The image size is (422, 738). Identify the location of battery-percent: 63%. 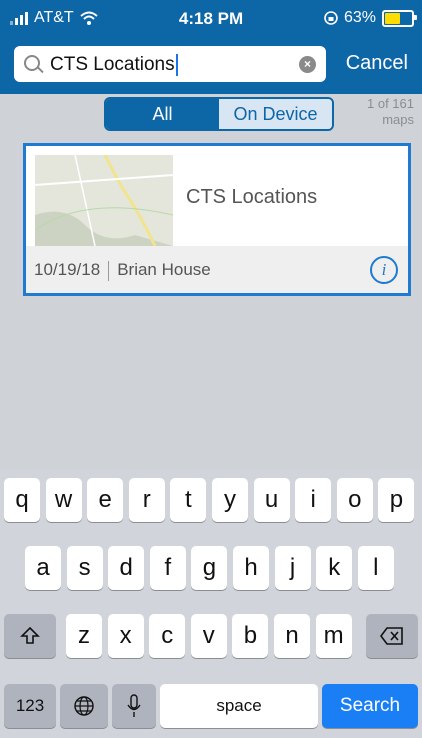
(359, 17).